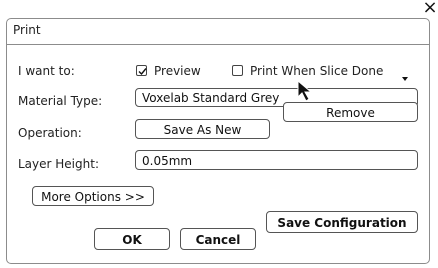 The image size is (438, 268). Describe the element at coordinates (58, 164) in the screenshot. I see `layer-height-label: Layer Height:` at that location.